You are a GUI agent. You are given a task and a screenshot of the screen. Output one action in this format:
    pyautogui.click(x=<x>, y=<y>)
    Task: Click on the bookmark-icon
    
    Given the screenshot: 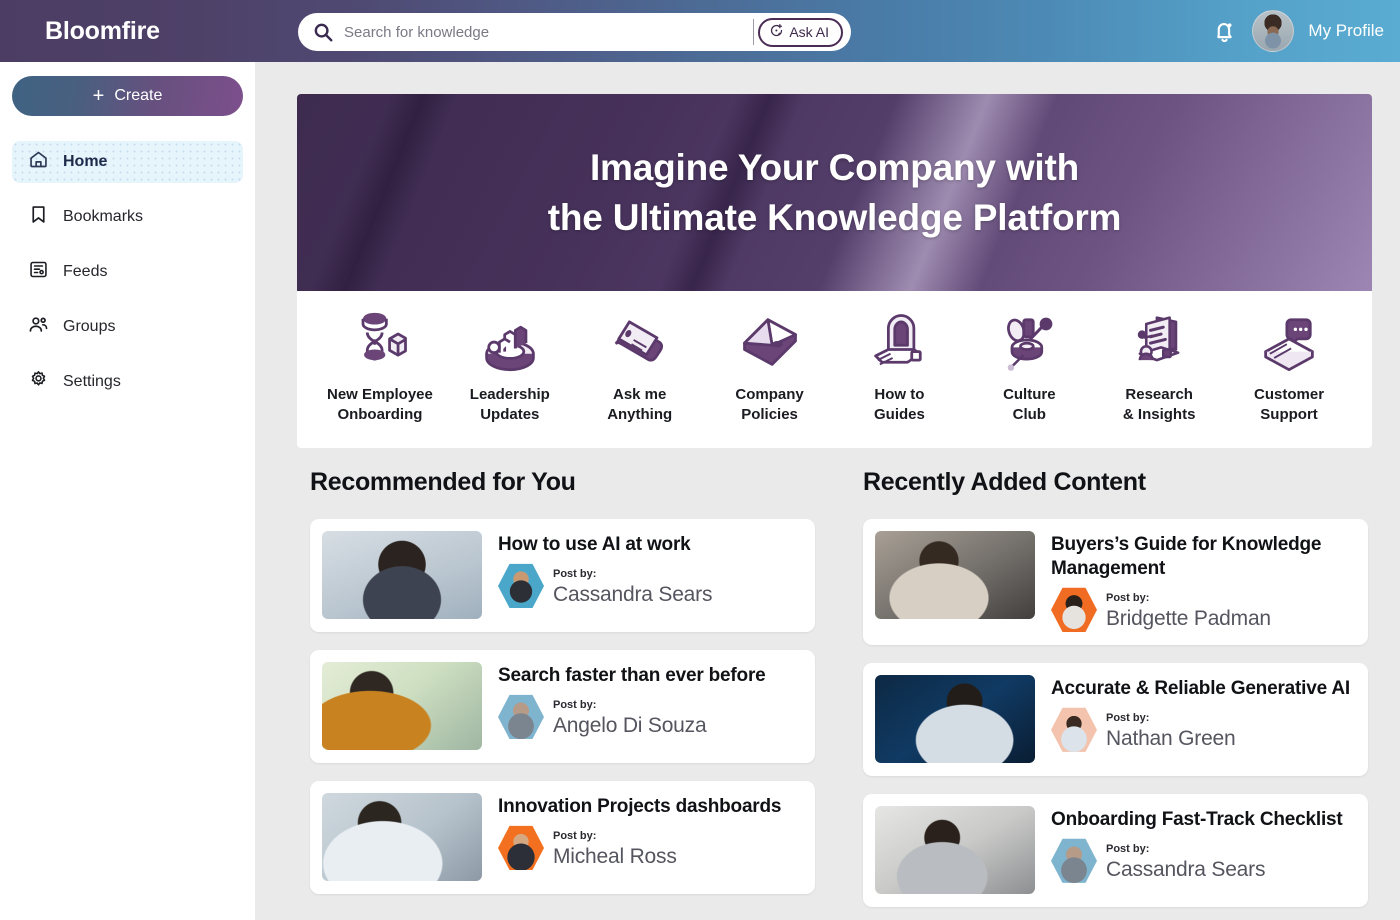 What is the action you would take?
    pyautogui.click(x=38, y=217)
    